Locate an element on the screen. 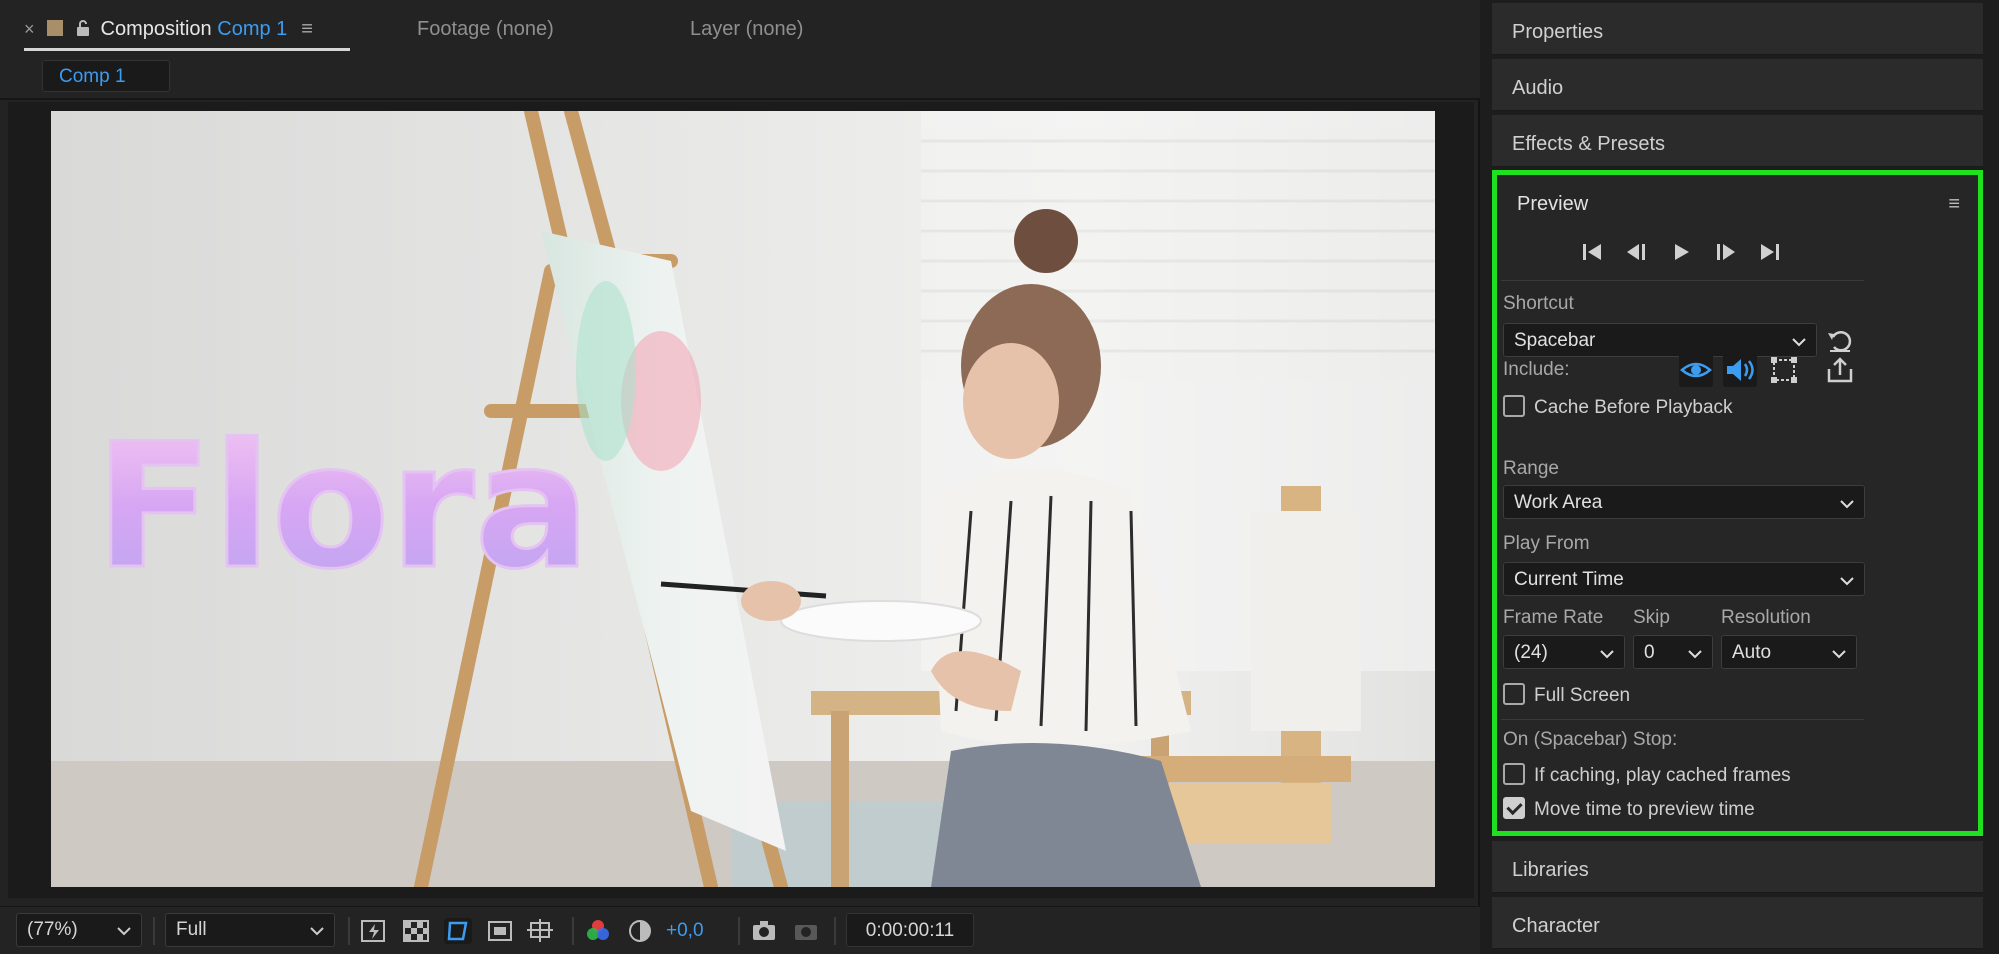 This screenshot has height=954, width=1999. next-frame-icon is located at coordinates (1725, 252).